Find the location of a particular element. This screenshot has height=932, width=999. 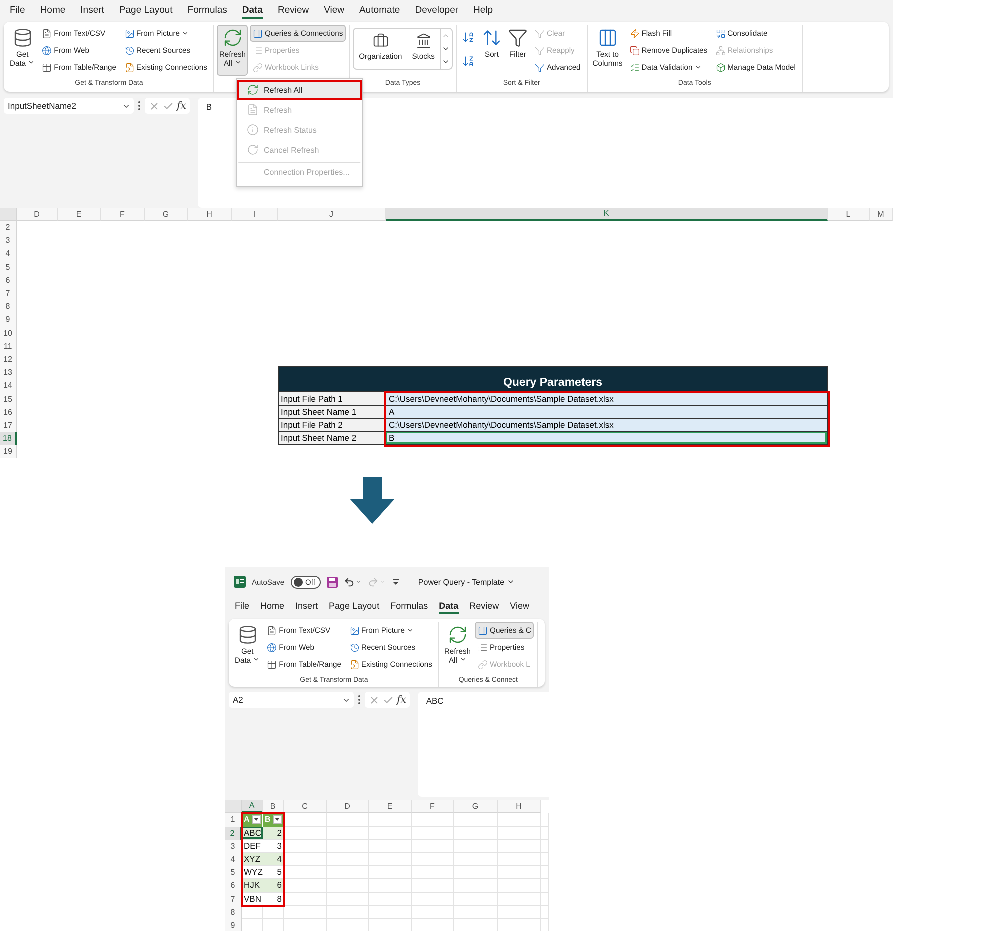

table-cell: B is located at coordinates (607, 439).